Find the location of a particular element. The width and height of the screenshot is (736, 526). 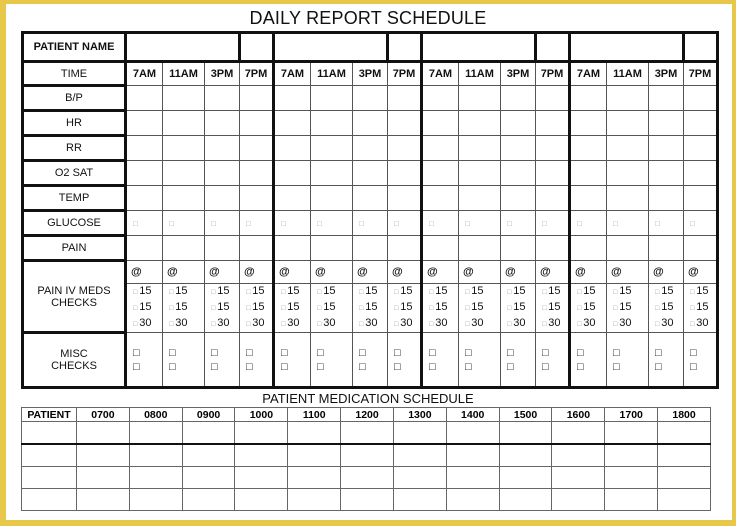

patient-cell is located at coordinates (49, 433).